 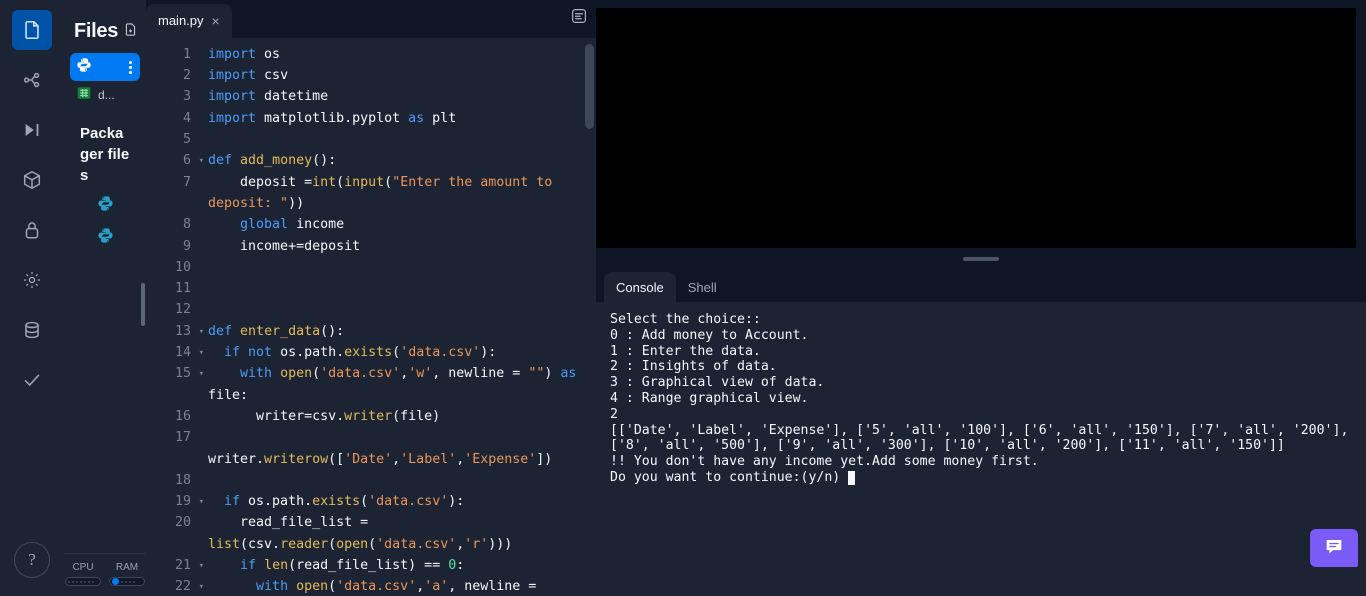 I want to click on debugger-icon, so click(x=32, y=130).